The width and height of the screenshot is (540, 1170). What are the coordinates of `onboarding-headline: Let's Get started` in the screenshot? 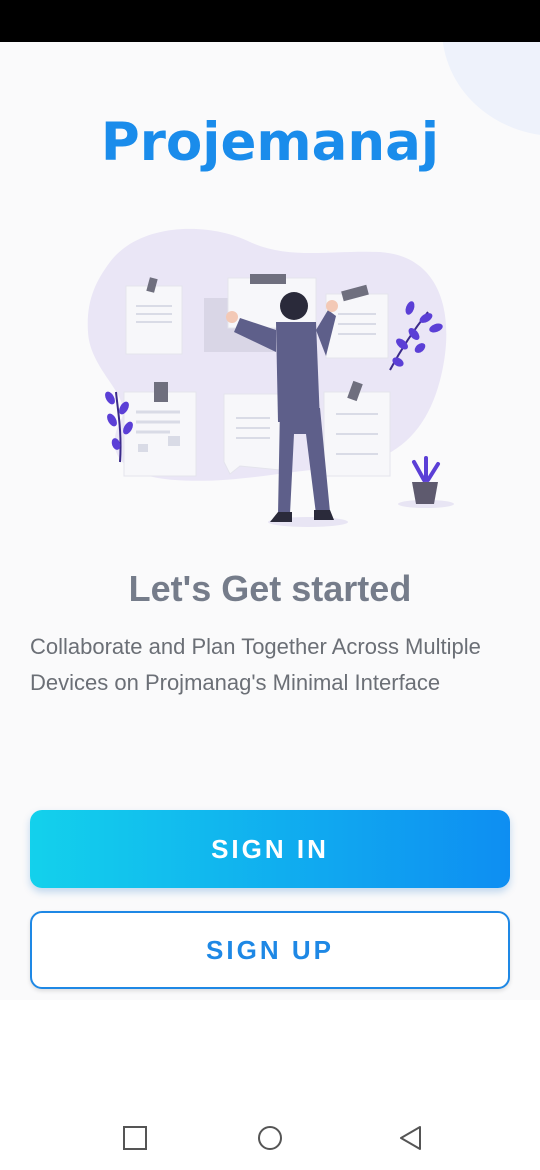 It's located at (270, 588).